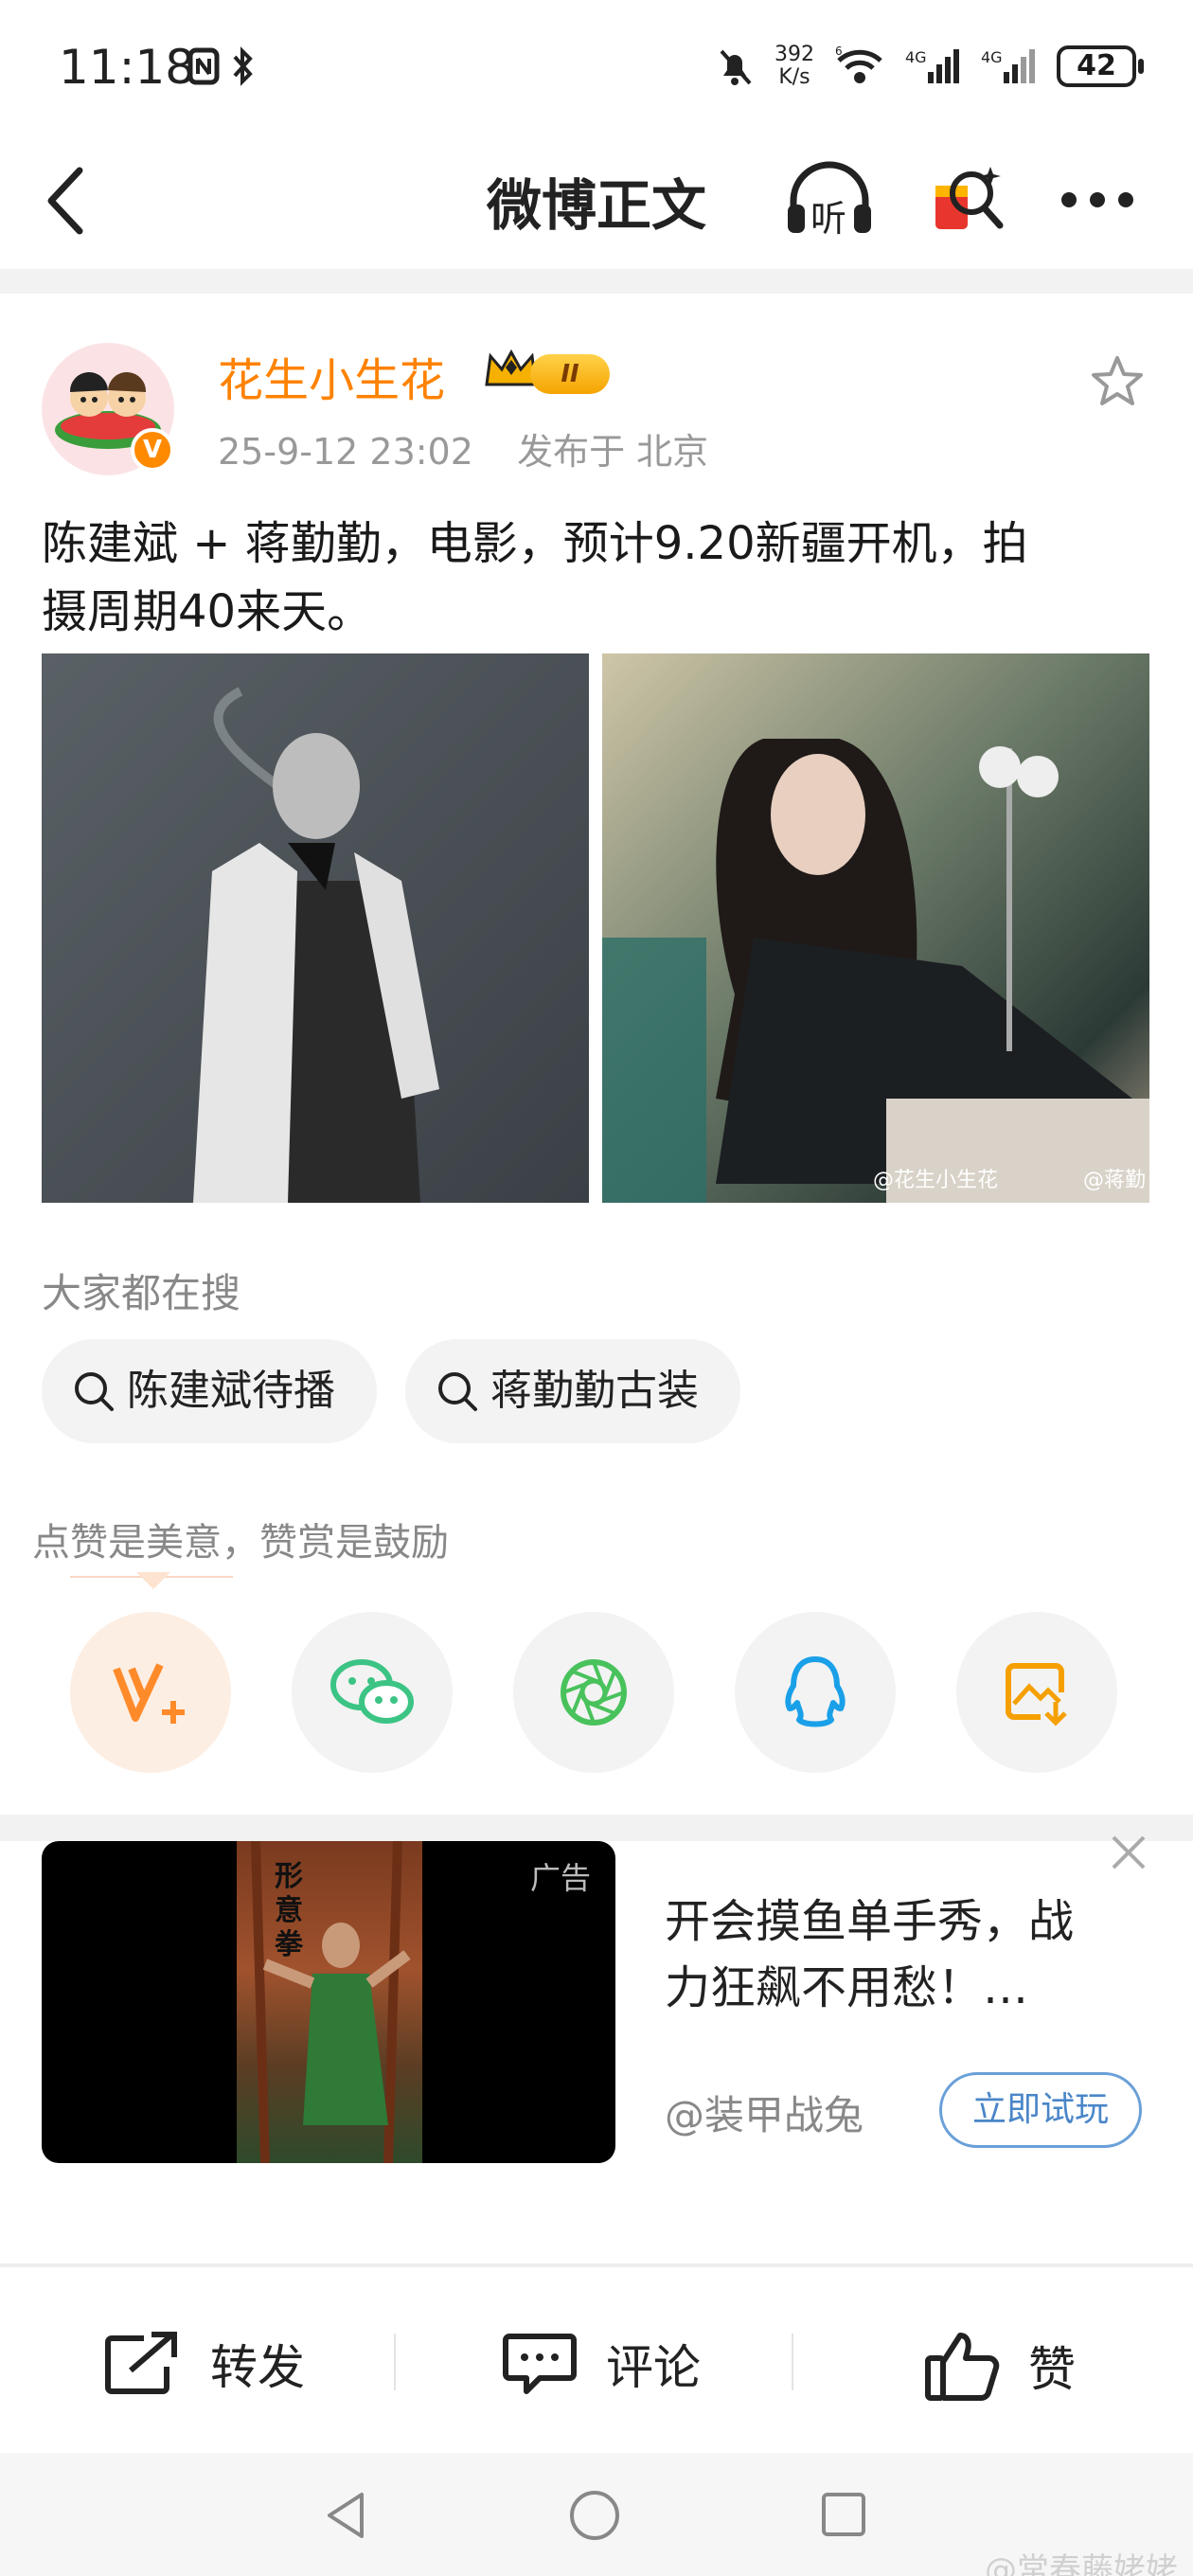 This screenshot has height=2576, width=1193. Describe the element at coordinates (152, 450) in the screenshot. I see `verified-badge: V` at that location.